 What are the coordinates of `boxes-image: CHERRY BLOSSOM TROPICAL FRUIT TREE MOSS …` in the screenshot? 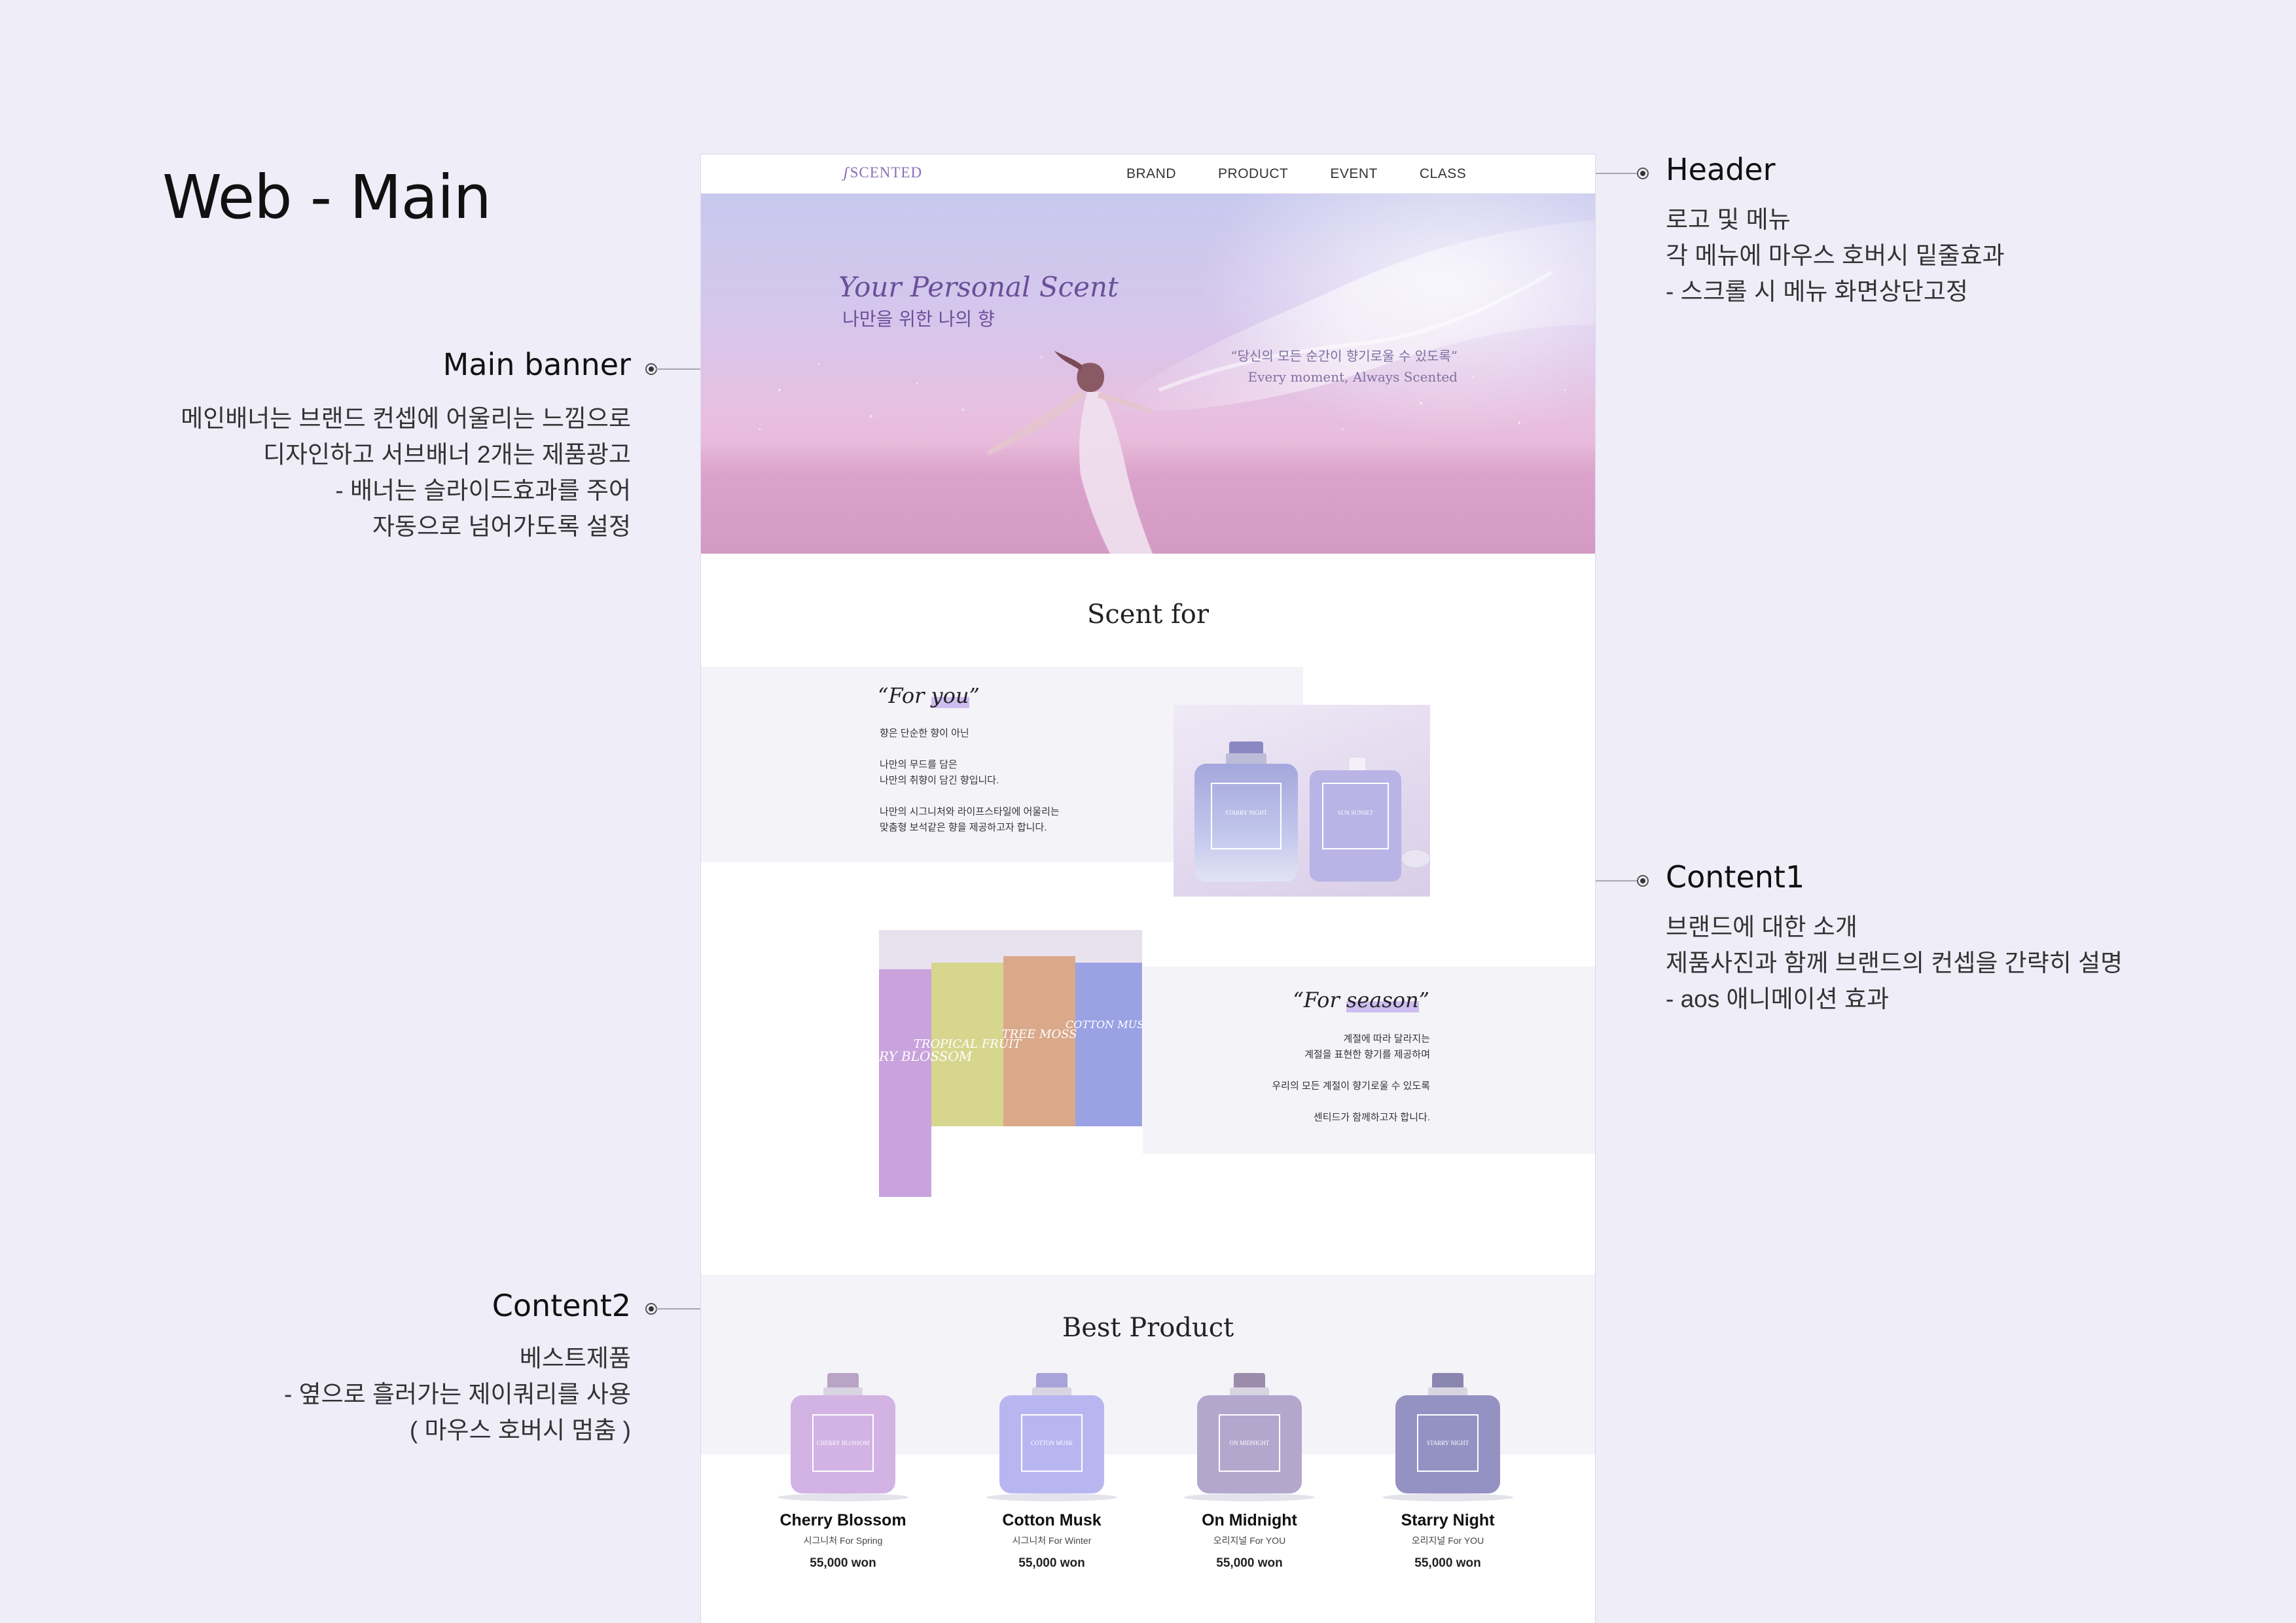 It's located at (1010, 1076).